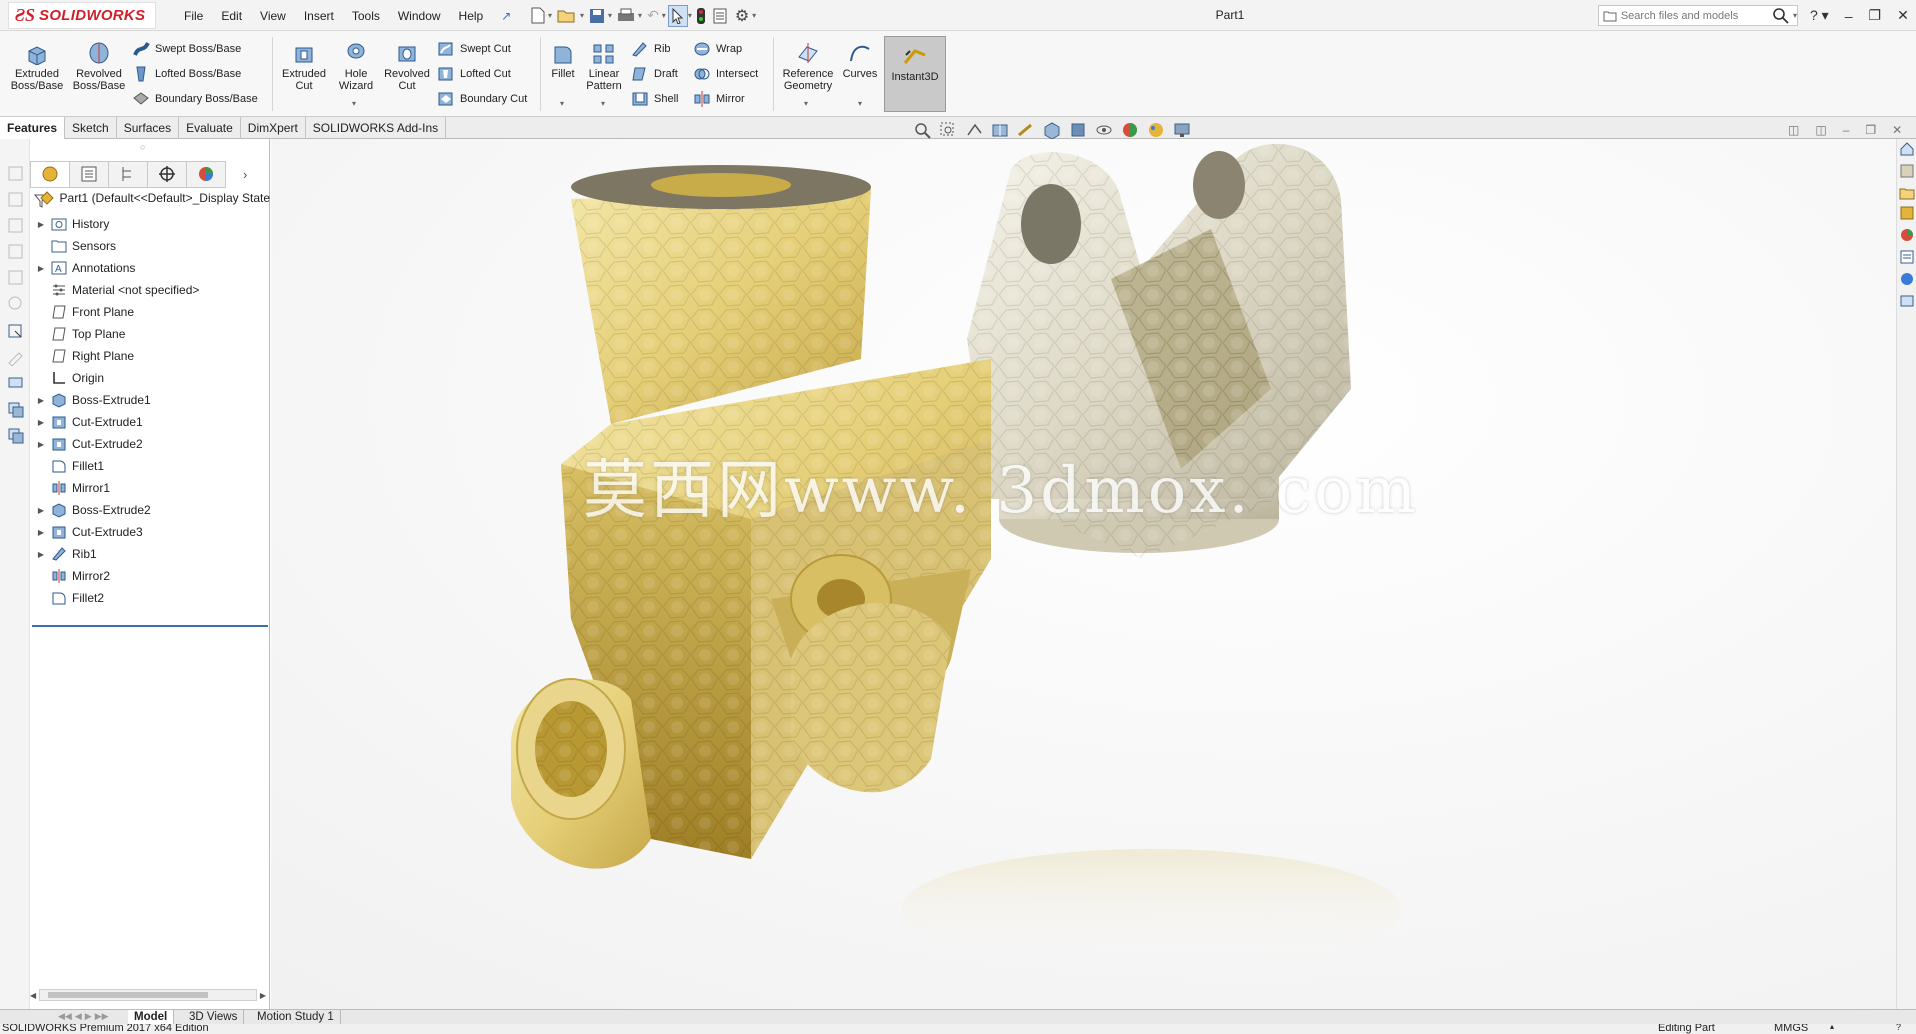  What do you see at coordinates (150, 532) in the screenshot?
I see `tree-item-cut-extrude3: ▶ Cut-Extrude3` at bounding box center [150, 532].